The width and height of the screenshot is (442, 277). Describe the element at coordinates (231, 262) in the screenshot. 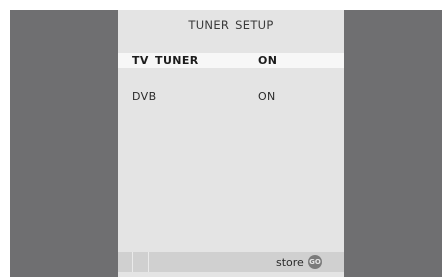

I see `bottom-bar: store GO` at that location.